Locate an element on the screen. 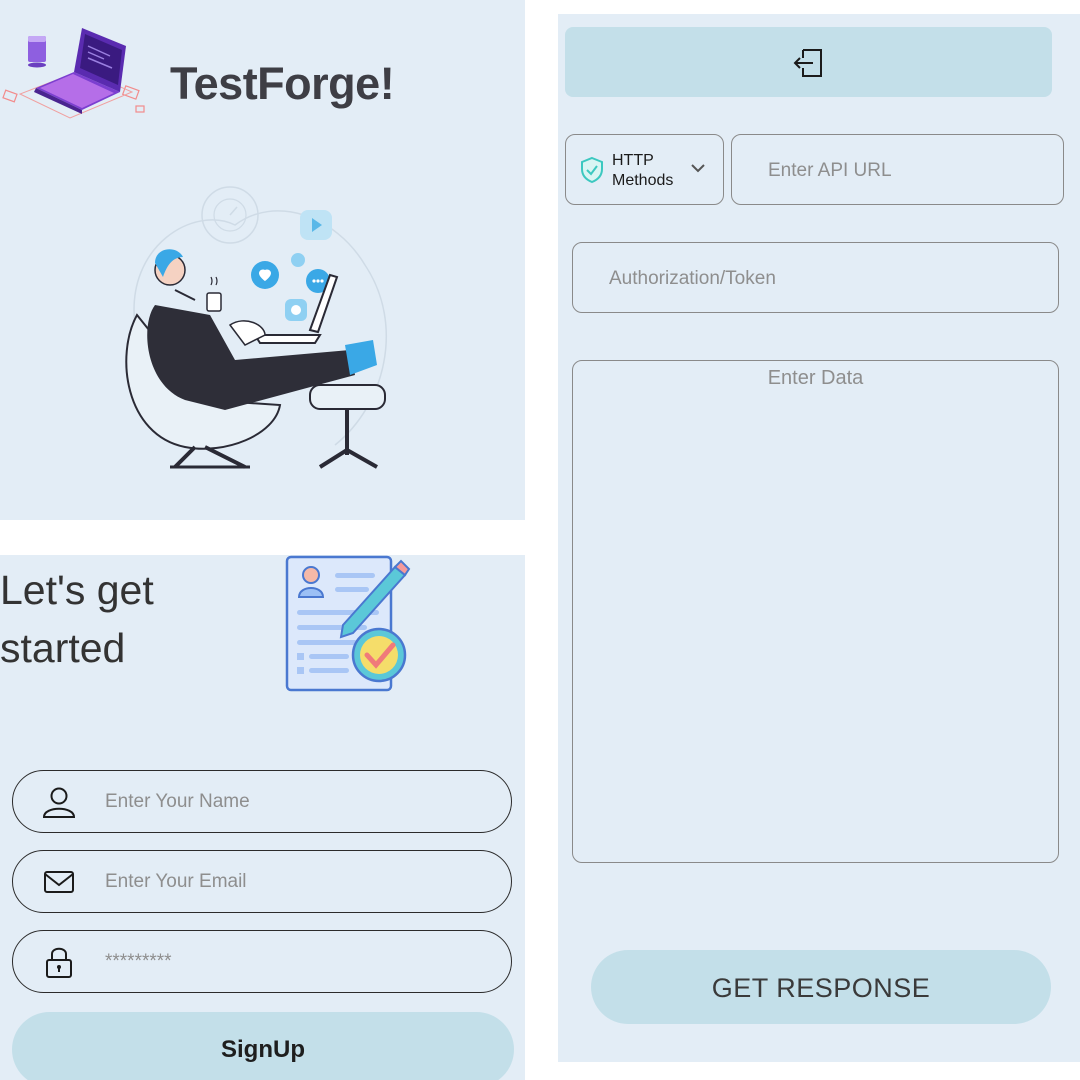 Image resolution: width=1080 pixels, height=1080 pixels. password-field: ********* is located at coordinates (262, 961).